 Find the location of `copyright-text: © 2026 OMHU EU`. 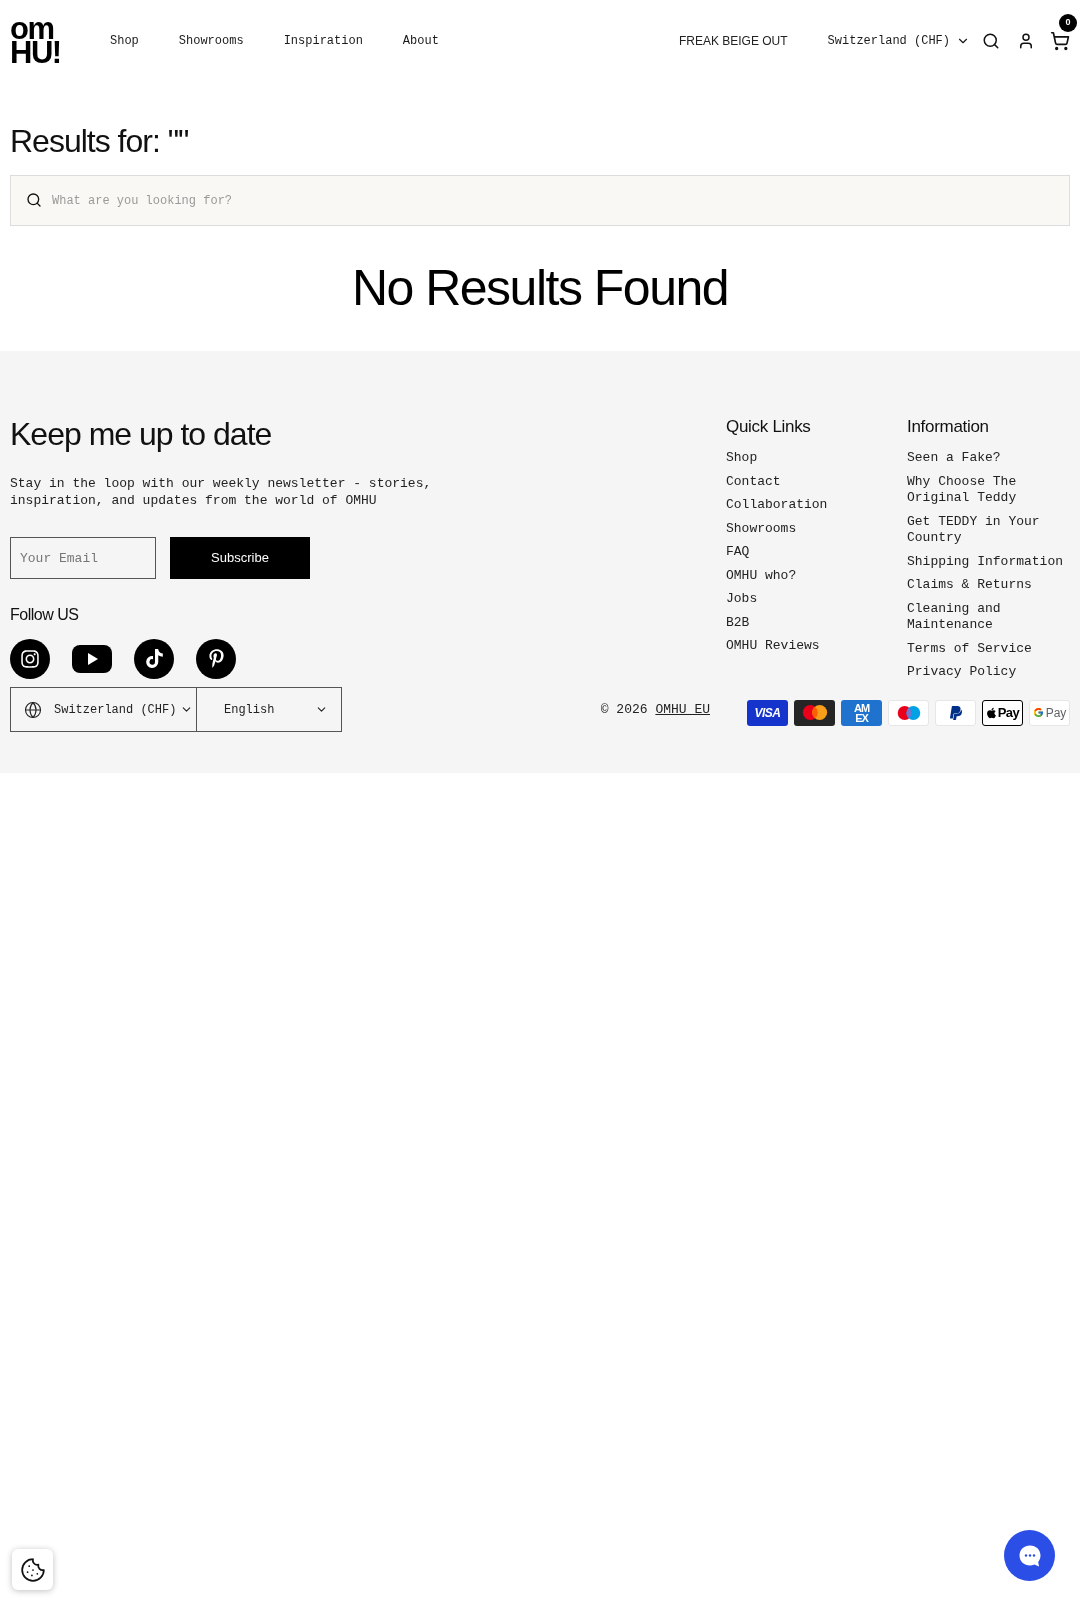

copyright-text: © 2026 OMHU EU is located at coordinates (655, 709).